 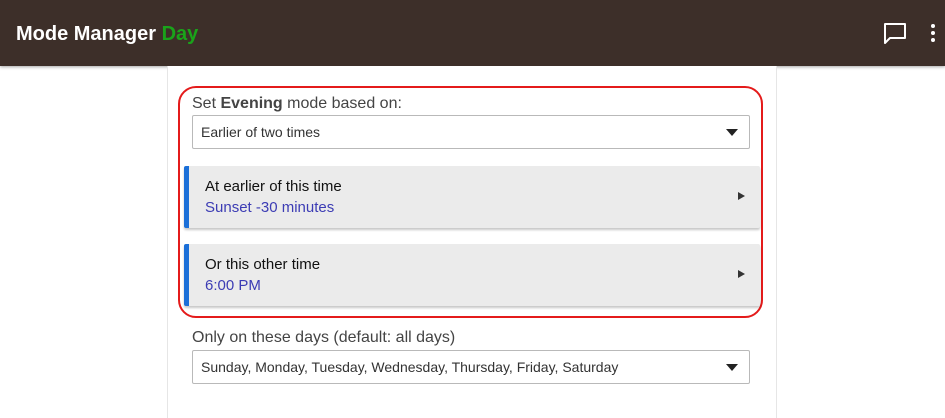 What do you see at coordinates (273, 186) in the screenshot?
I see `earlier-time-title: At earlier of this time` at bounding box center [273, 186].